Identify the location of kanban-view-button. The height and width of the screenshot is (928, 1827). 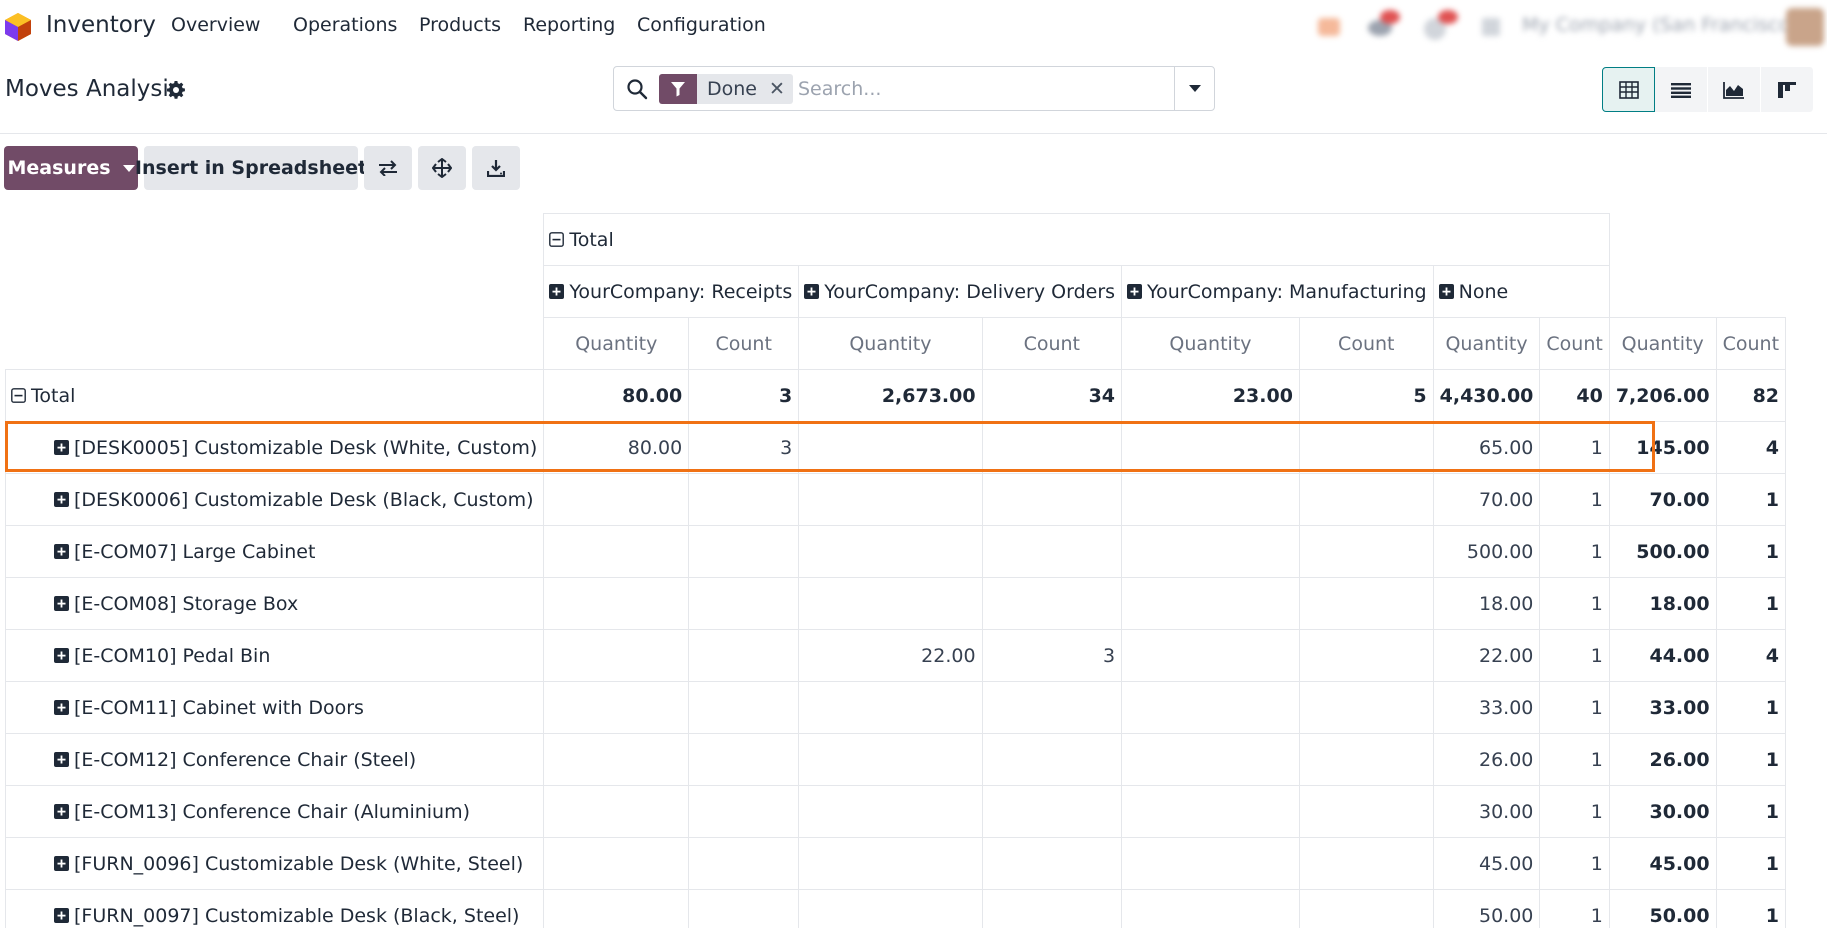
(1787, 89).